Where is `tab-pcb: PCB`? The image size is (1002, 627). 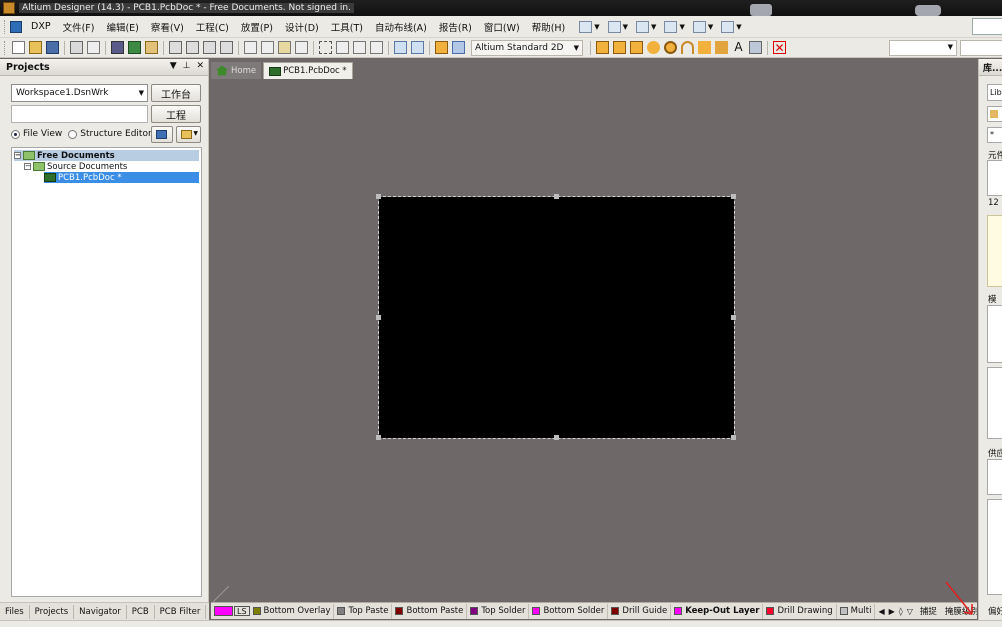
tab-pcb: PCB is located at coordinates (141, 611).